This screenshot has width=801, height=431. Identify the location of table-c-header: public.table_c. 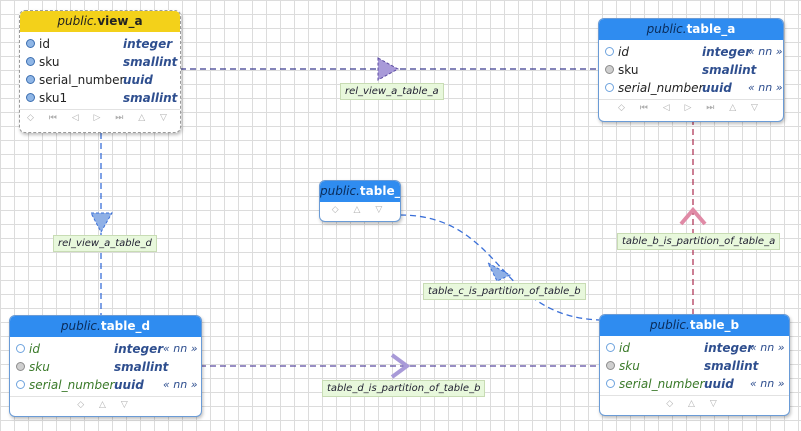
(360, 191).